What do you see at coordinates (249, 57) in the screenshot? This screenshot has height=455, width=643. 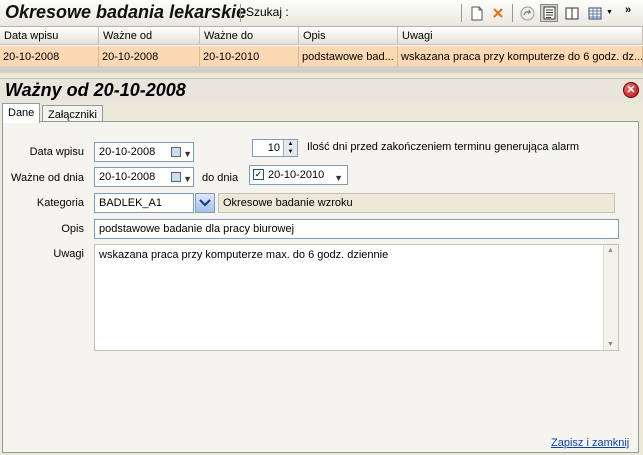 I see `table-cell: 20-10-2010` at bounding box center [249, 57].